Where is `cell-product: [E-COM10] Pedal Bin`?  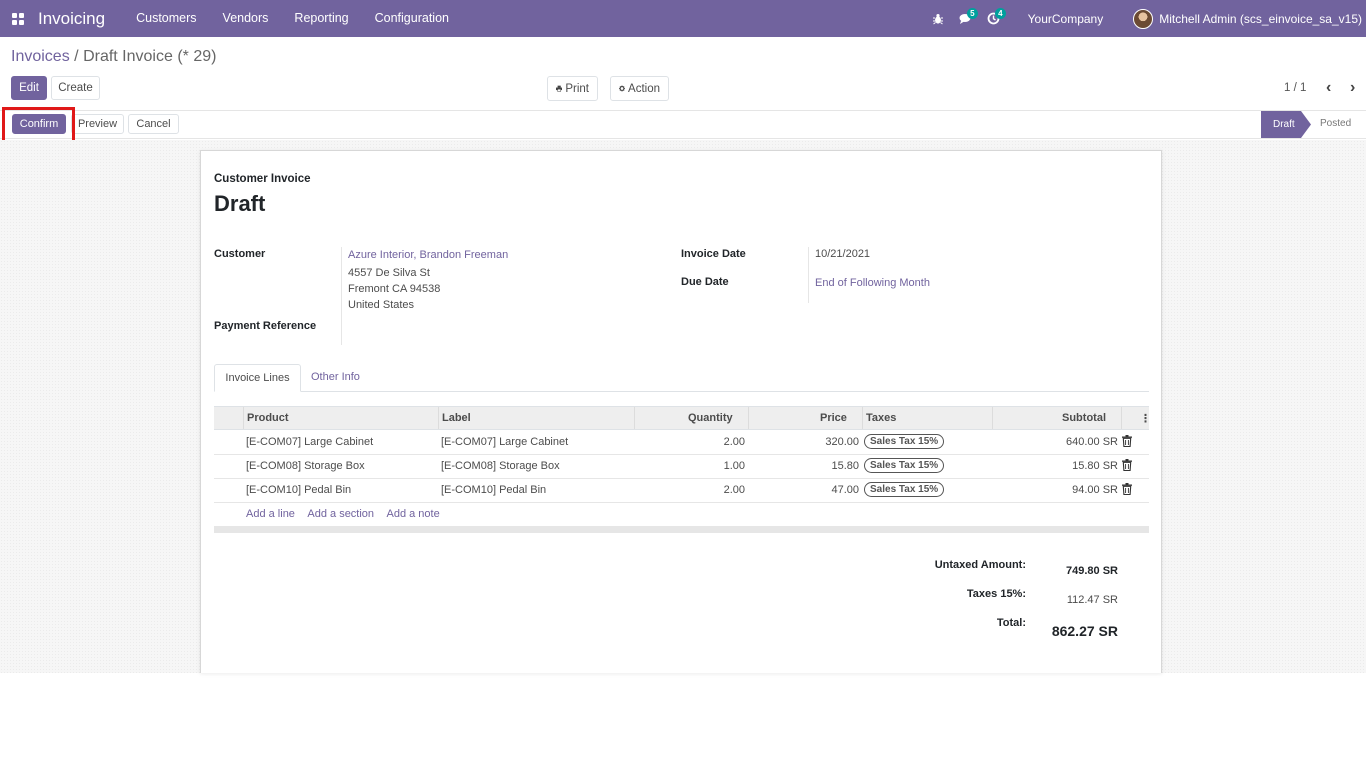 cell-product: [E-COM10] Pedal Bin is located at coordinates (299, 490).